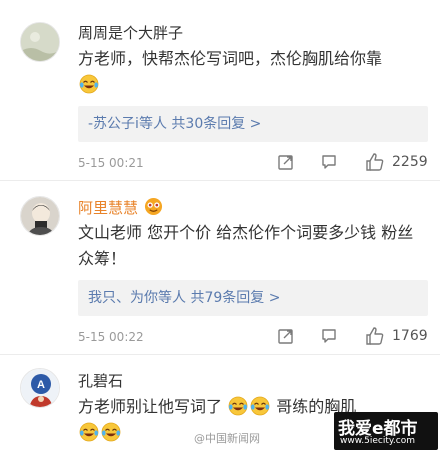 This screenshot has width=440, height=452. Describe the element at coordinates (153, 206) in the screenshot. I see `vip-badge-icon` at that location.